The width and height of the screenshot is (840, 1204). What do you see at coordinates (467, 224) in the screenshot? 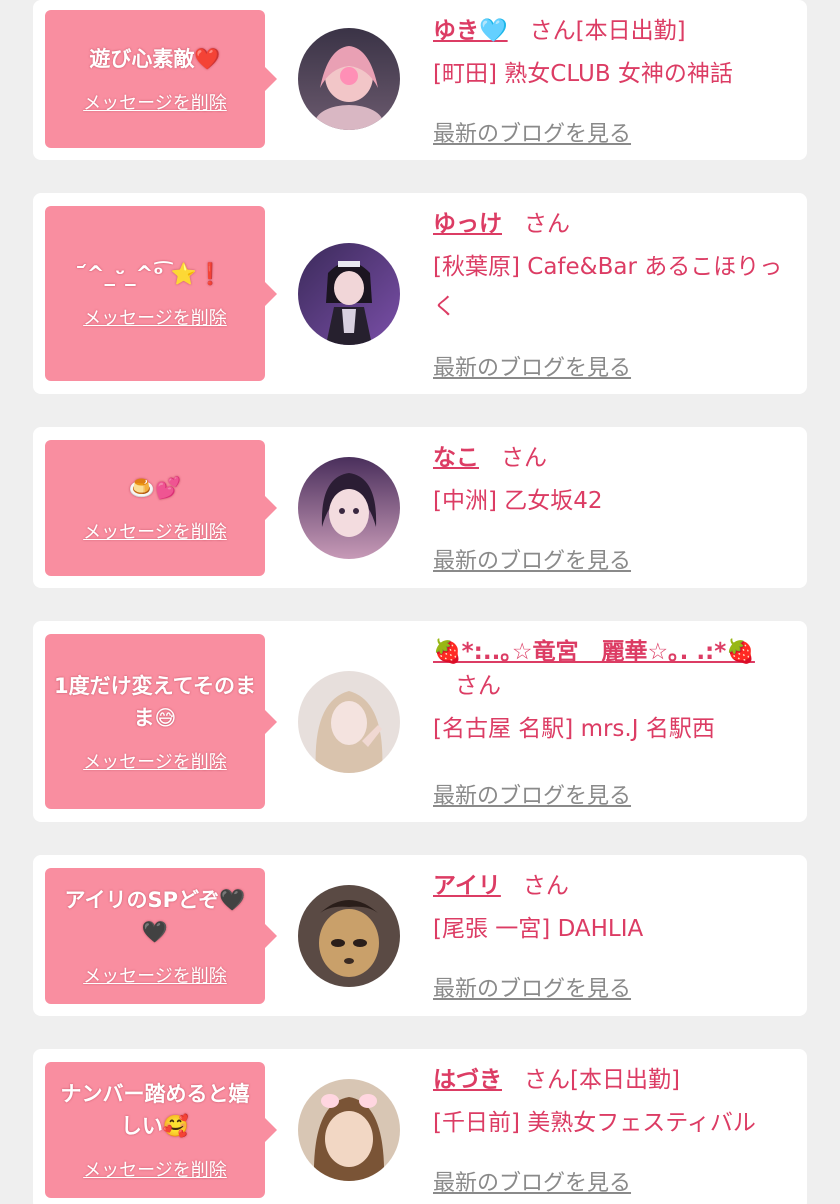
I see `sender-name-link: ゆっけ` at bounding box center [467, 224].